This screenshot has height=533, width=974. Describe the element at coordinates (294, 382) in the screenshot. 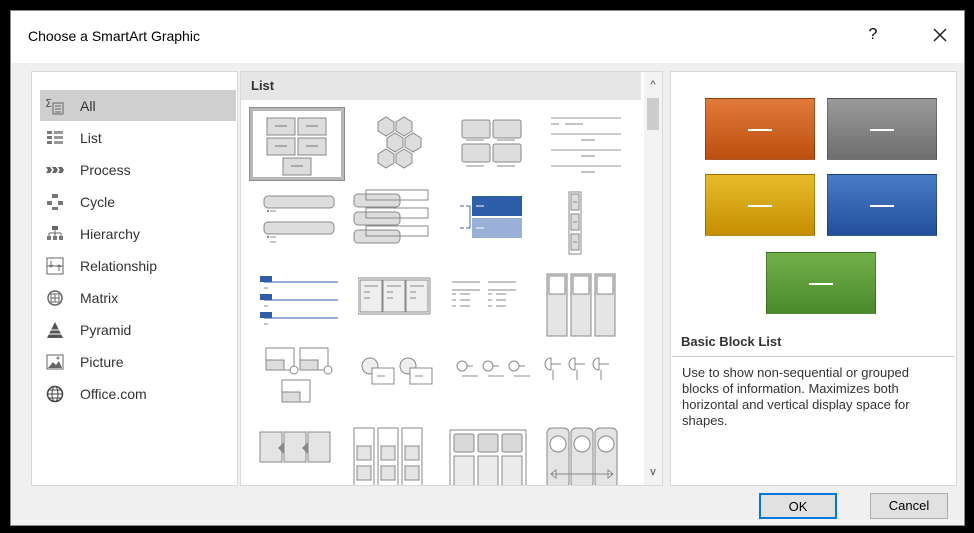

I see `layout-picture-caption-list` at that location.